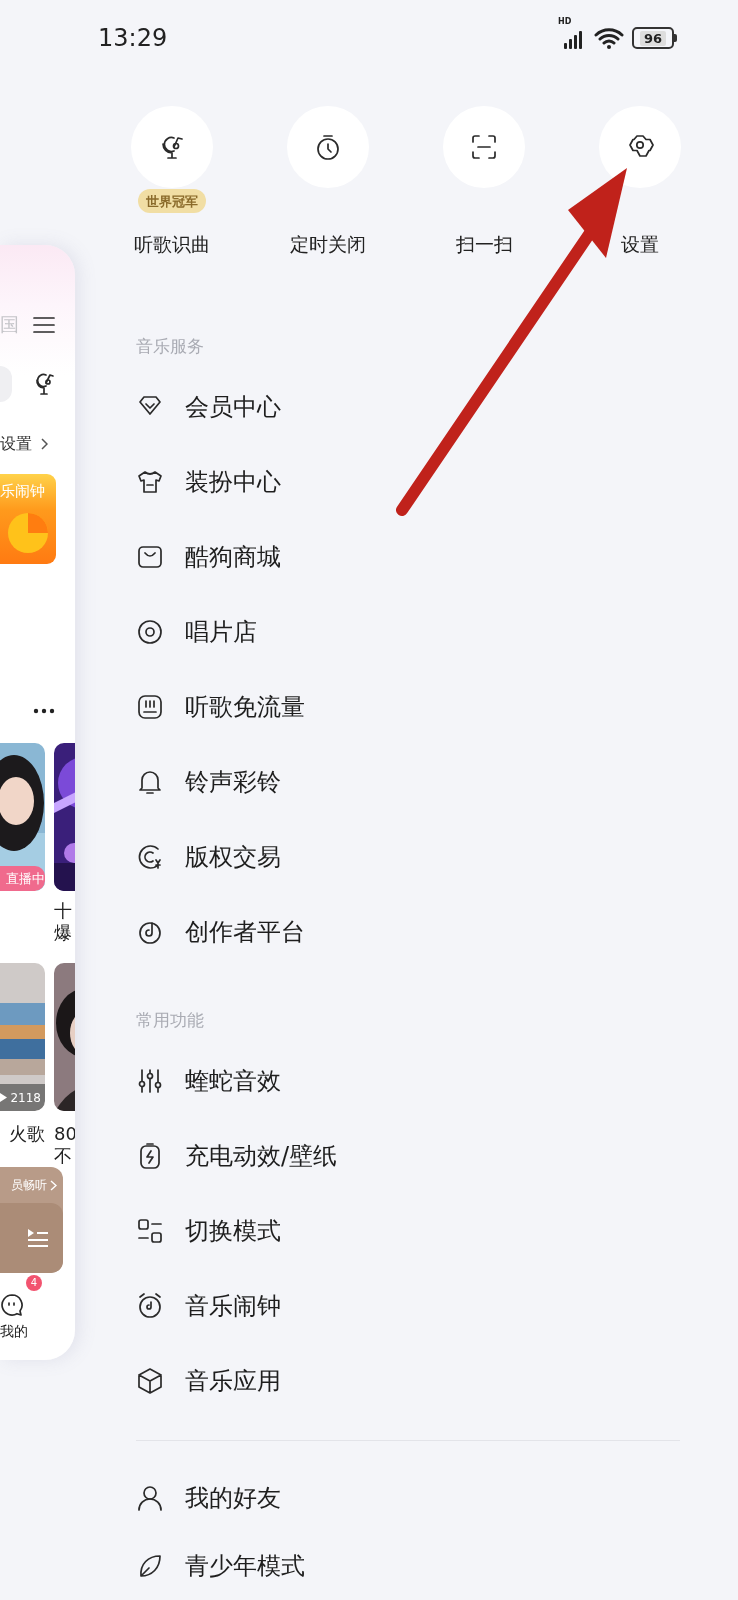 The height and width of the screenshot is (1600, 738). I want to click on section-title: 音乐服务, so click(170, 346).